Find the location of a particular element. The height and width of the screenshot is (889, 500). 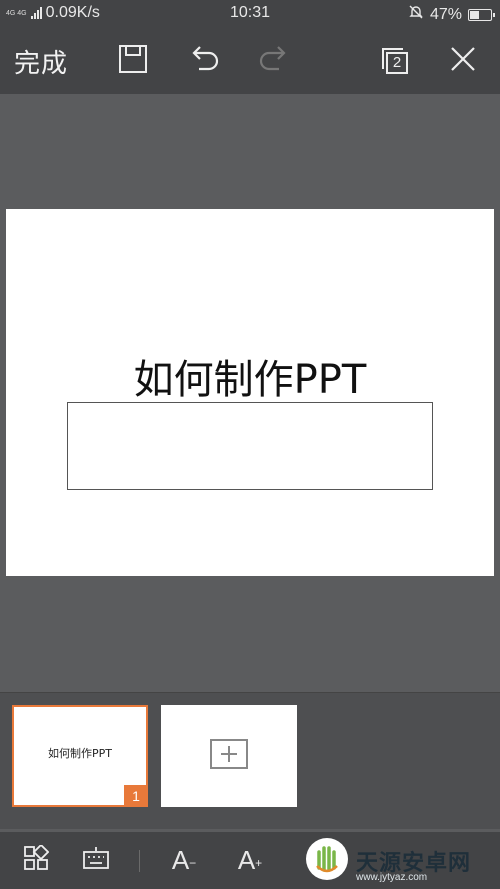

decrease-font-label: A is located at coordinates (180, 860).